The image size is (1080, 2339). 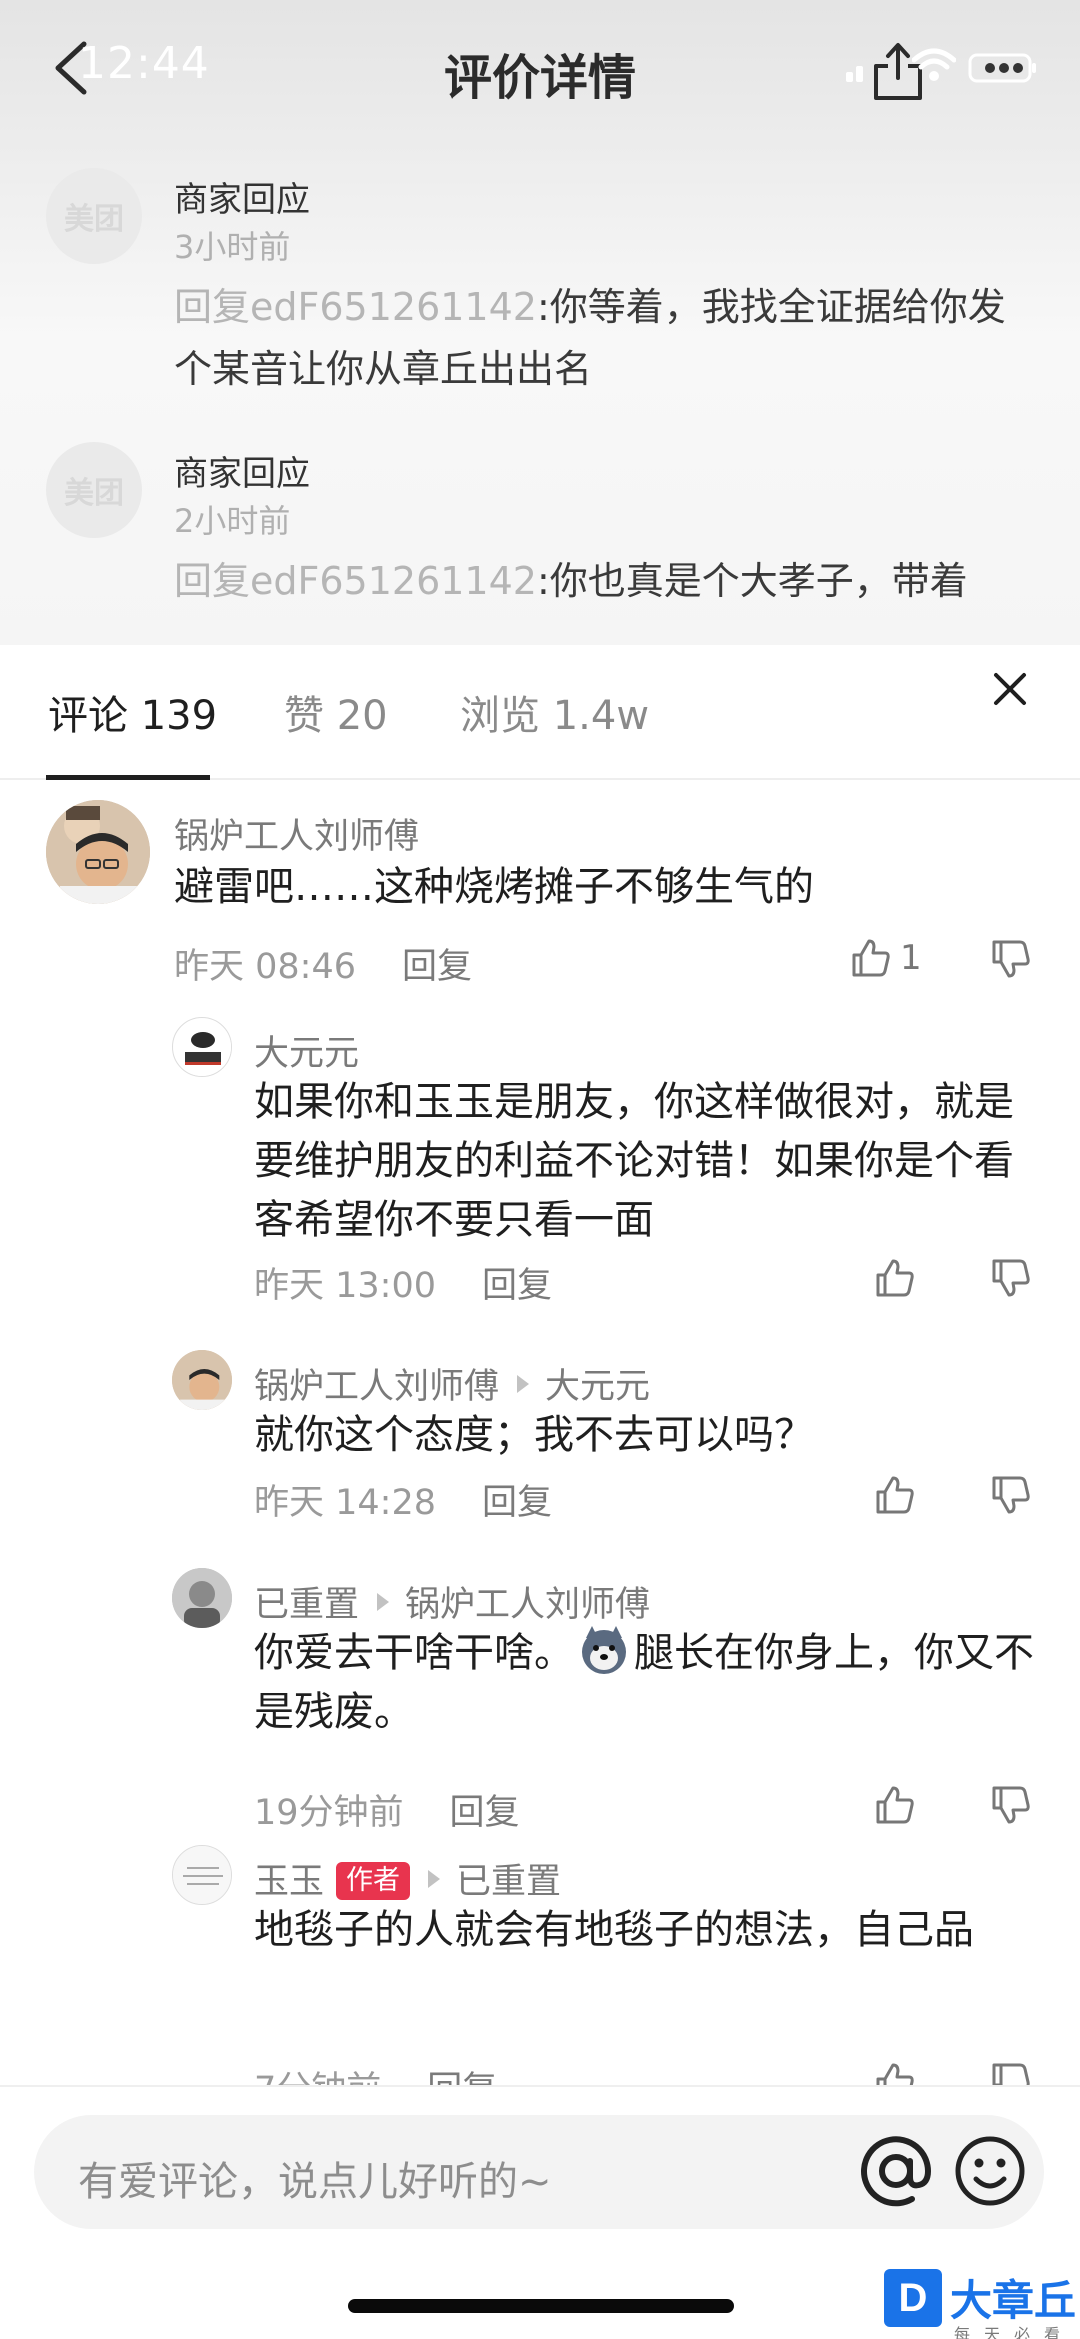 I want to click on comment-time: 昨天 14:28, so click(x=345, y=1503).